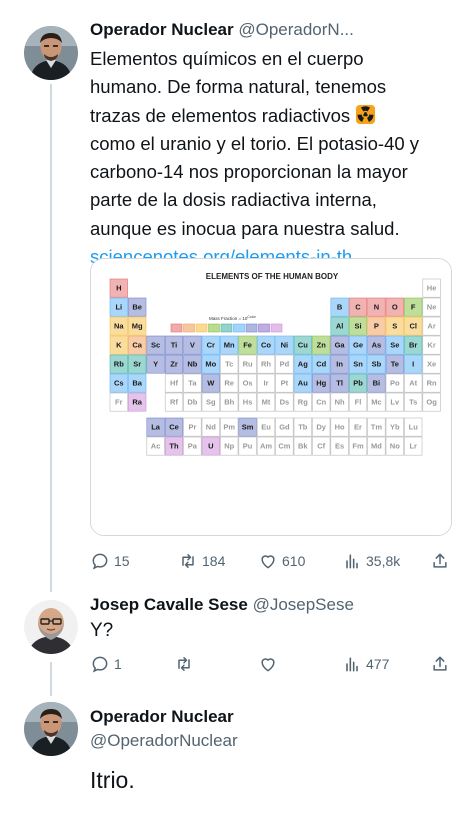 This screenshot has height=829, width=474. What do you see at coordinates (377, 345) in the screenshot?
I see `element-symbol: As` at bounding box center [377, 345].